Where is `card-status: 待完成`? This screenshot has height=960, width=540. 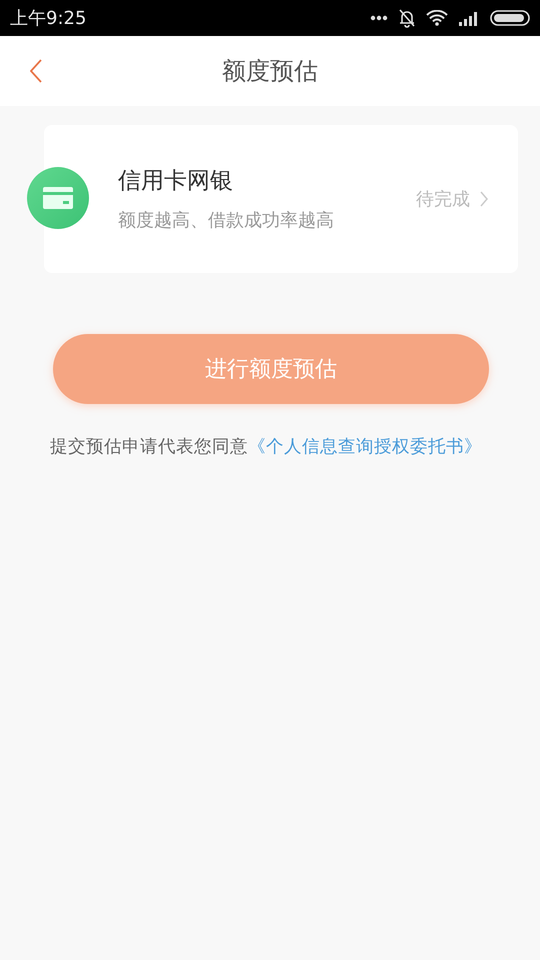 card-status: 待完成 is located at coordinates (443, 200).